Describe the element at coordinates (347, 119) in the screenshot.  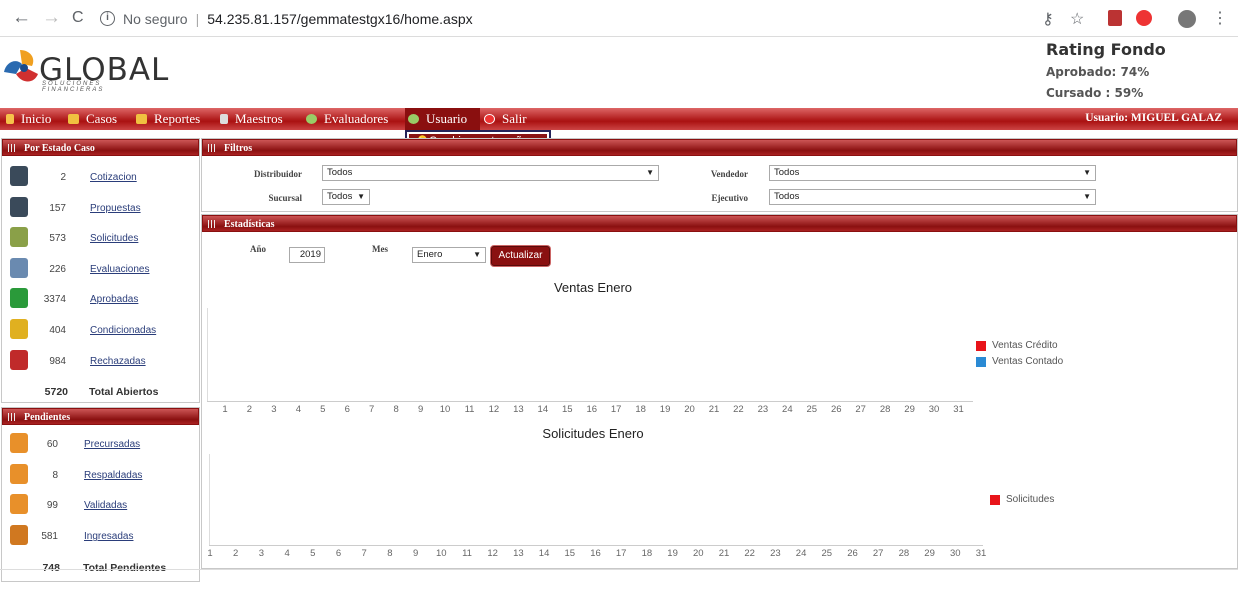
I see `menu-evaluadores: Evaluadores` at that location.